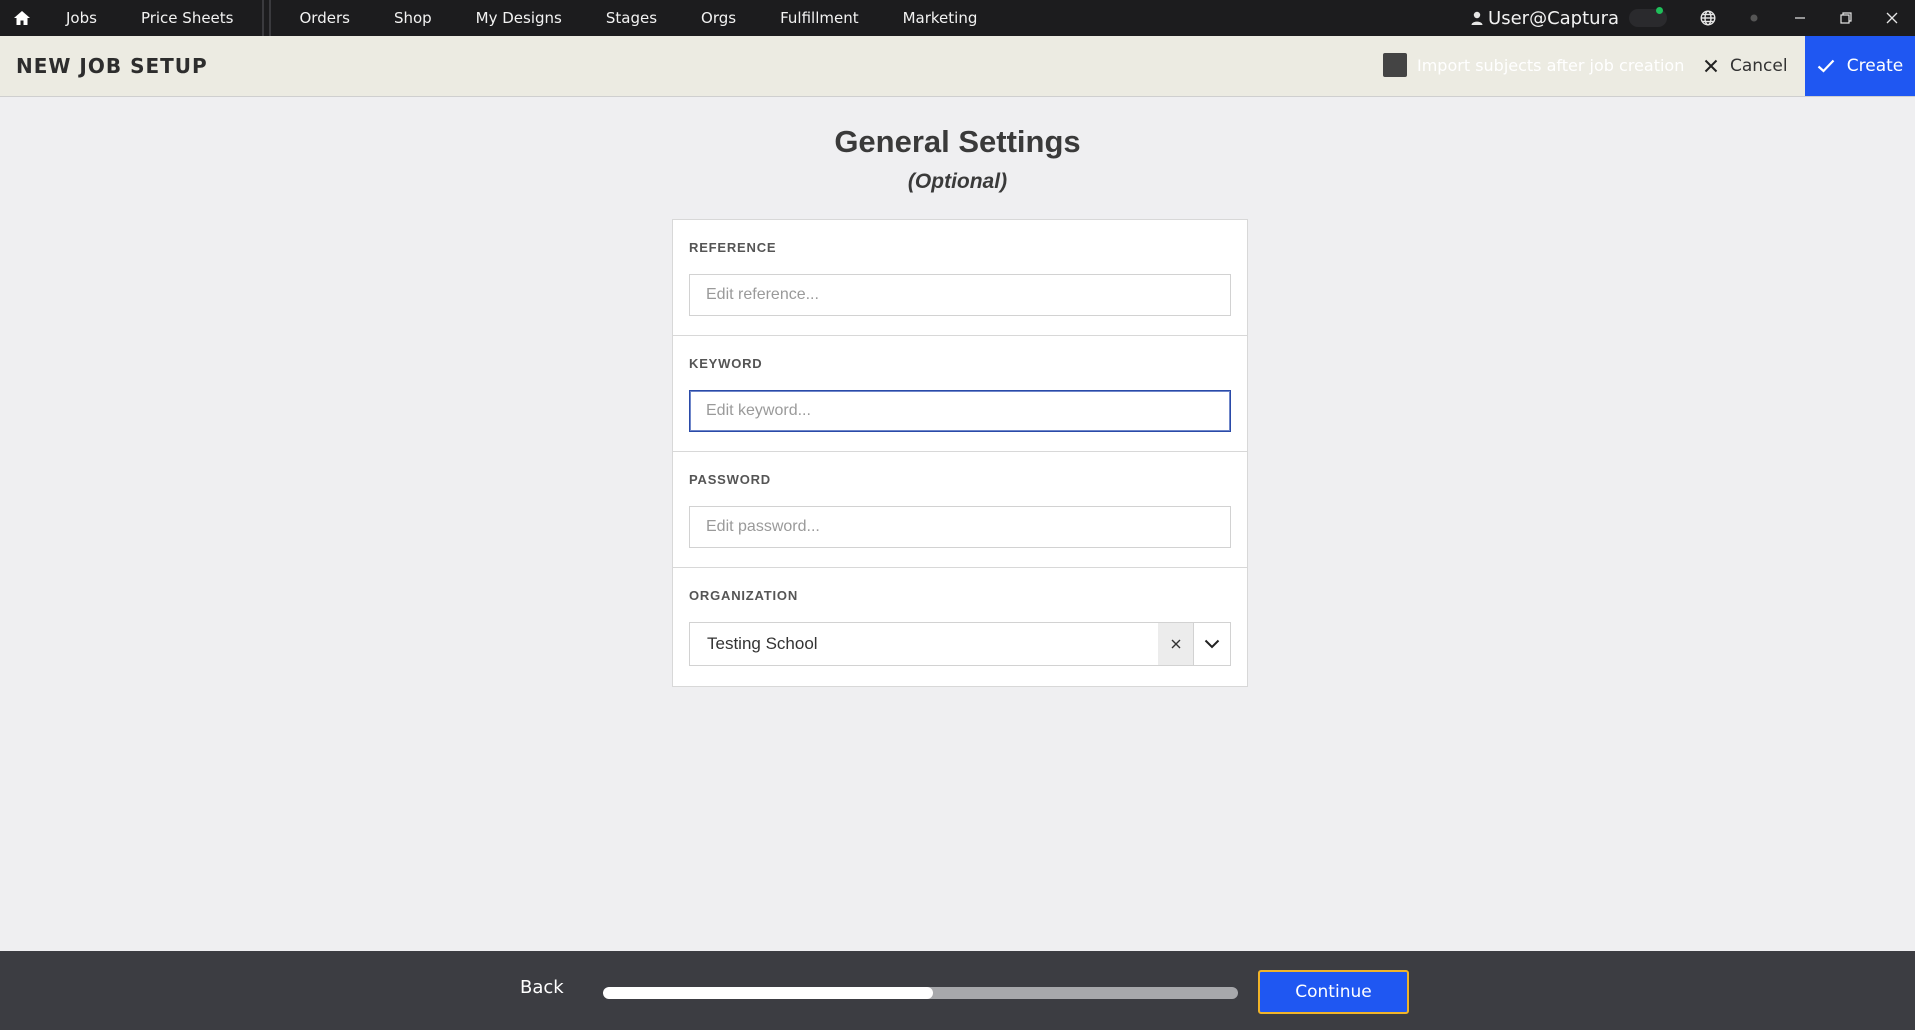  I want to click on password-input, so click(960, 527).